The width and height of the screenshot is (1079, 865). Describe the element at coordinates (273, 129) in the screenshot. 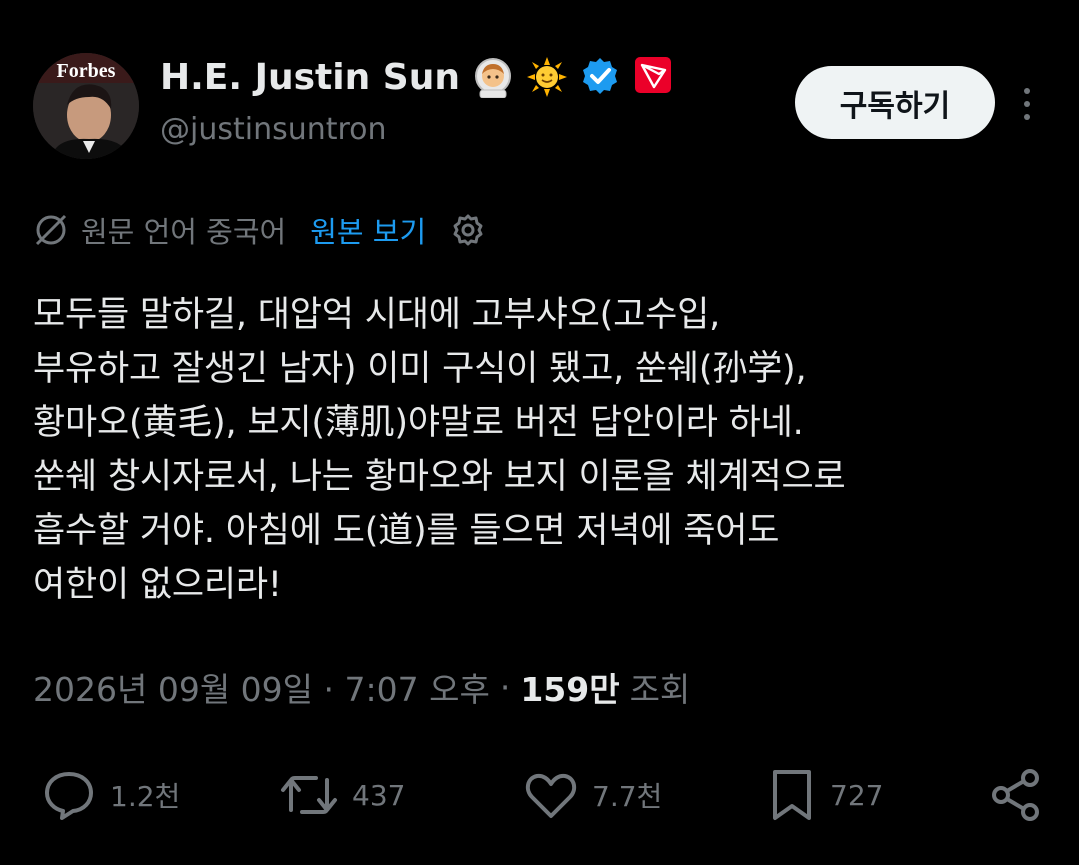

I see `user-handle: @justinsuntron` at that location.